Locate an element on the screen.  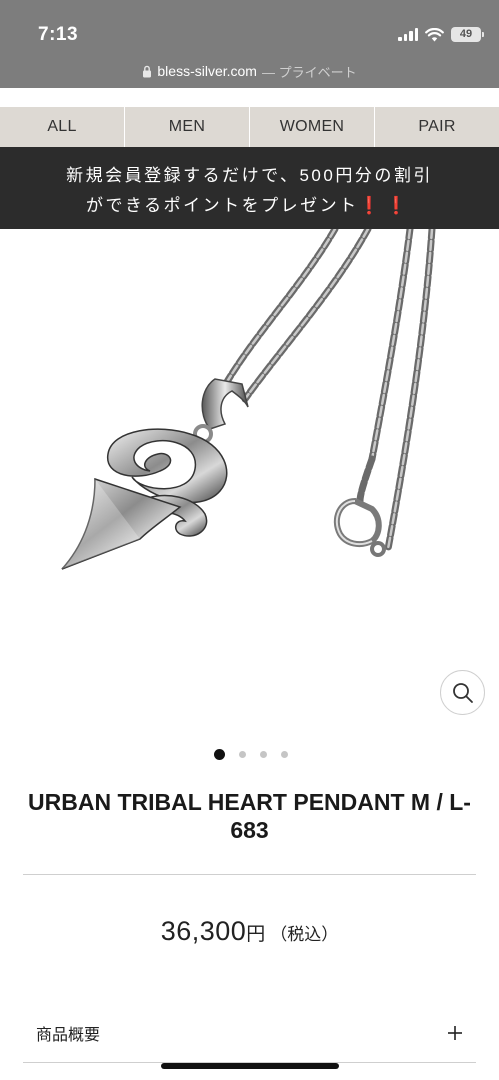
price-tax-label: （税込） is located at coordinates (304, 934).